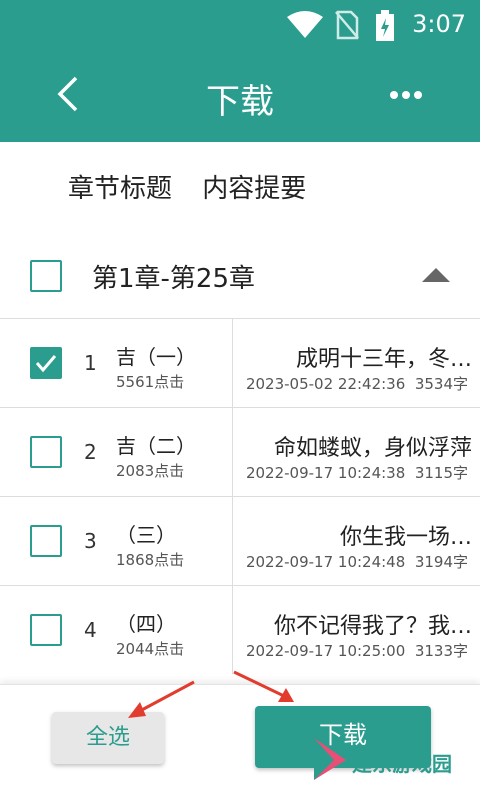  What do you see at coordinates (325, 384) in the screenshot?
I see `chapter-datetime: 2023-05-02 22:42:36` at bounding box center [325, 384].